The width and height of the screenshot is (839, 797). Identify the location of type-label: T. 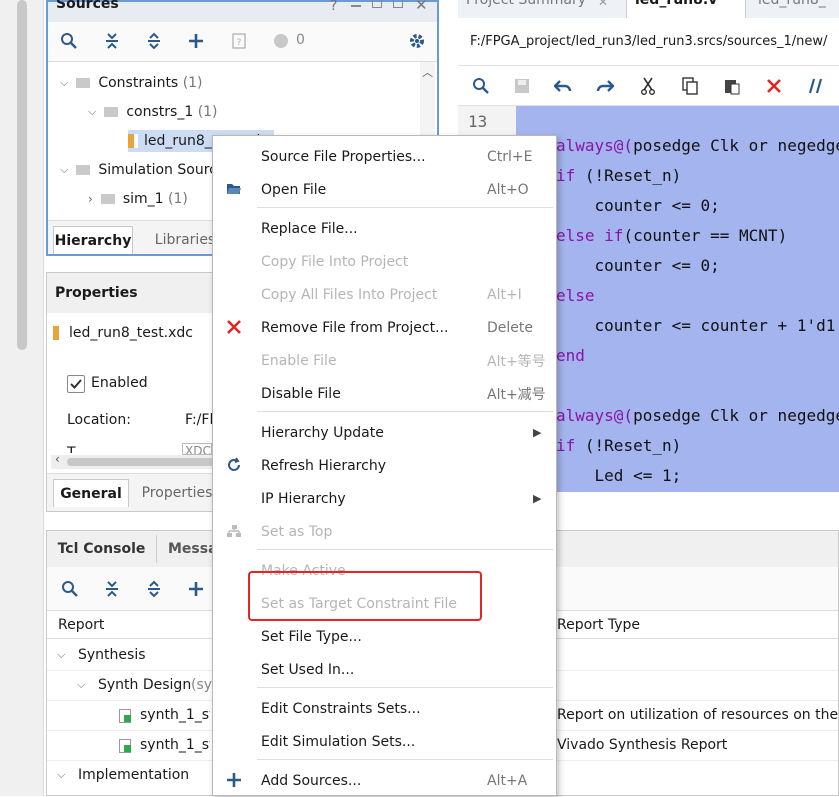
(71, 449).